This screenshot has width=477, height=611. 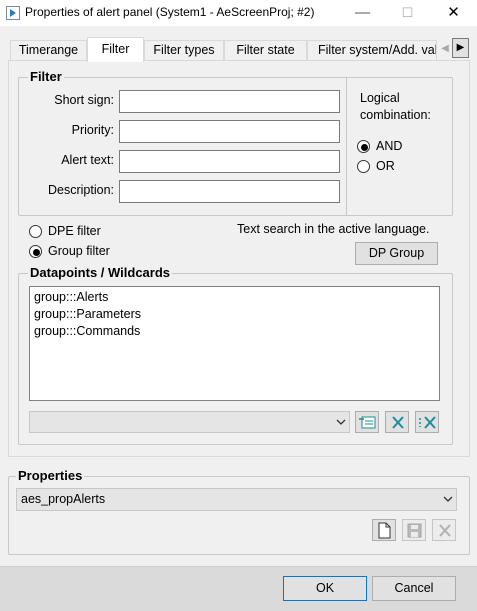 What do you see at coordinates (236, 499) in the screenshot?
I see `properties-combo: aes_propAlerts` at bounding box center [236, 499].